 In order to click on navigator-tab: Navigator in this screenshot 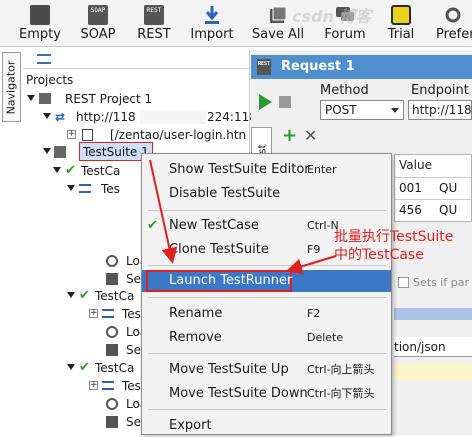, I will do `click(11, 87)`.